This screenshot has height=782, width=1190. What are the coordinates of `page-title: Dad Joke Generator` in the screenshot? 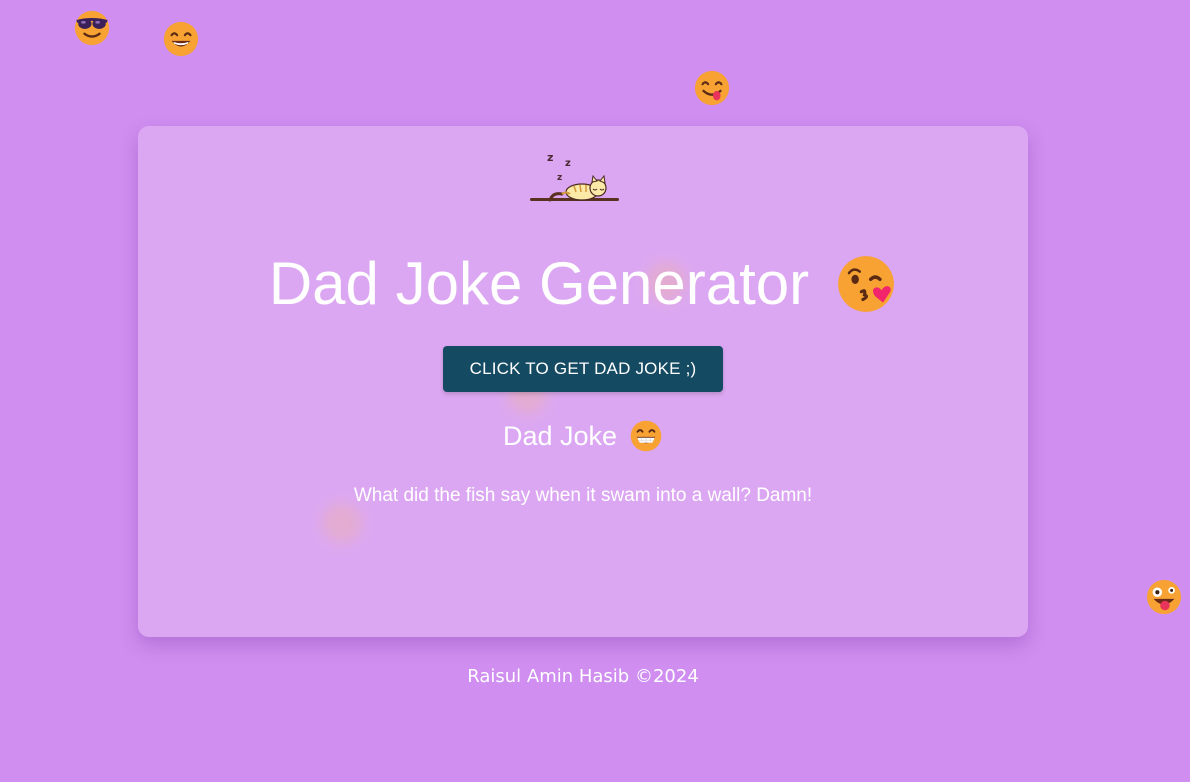 It's located at (583, 284).